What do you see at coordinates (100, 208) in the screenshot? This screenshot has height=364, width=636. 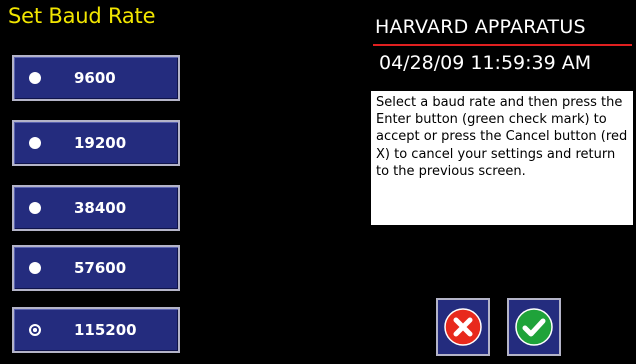 I see `baud-option-label: 38400` at bounding box center [100, 208].